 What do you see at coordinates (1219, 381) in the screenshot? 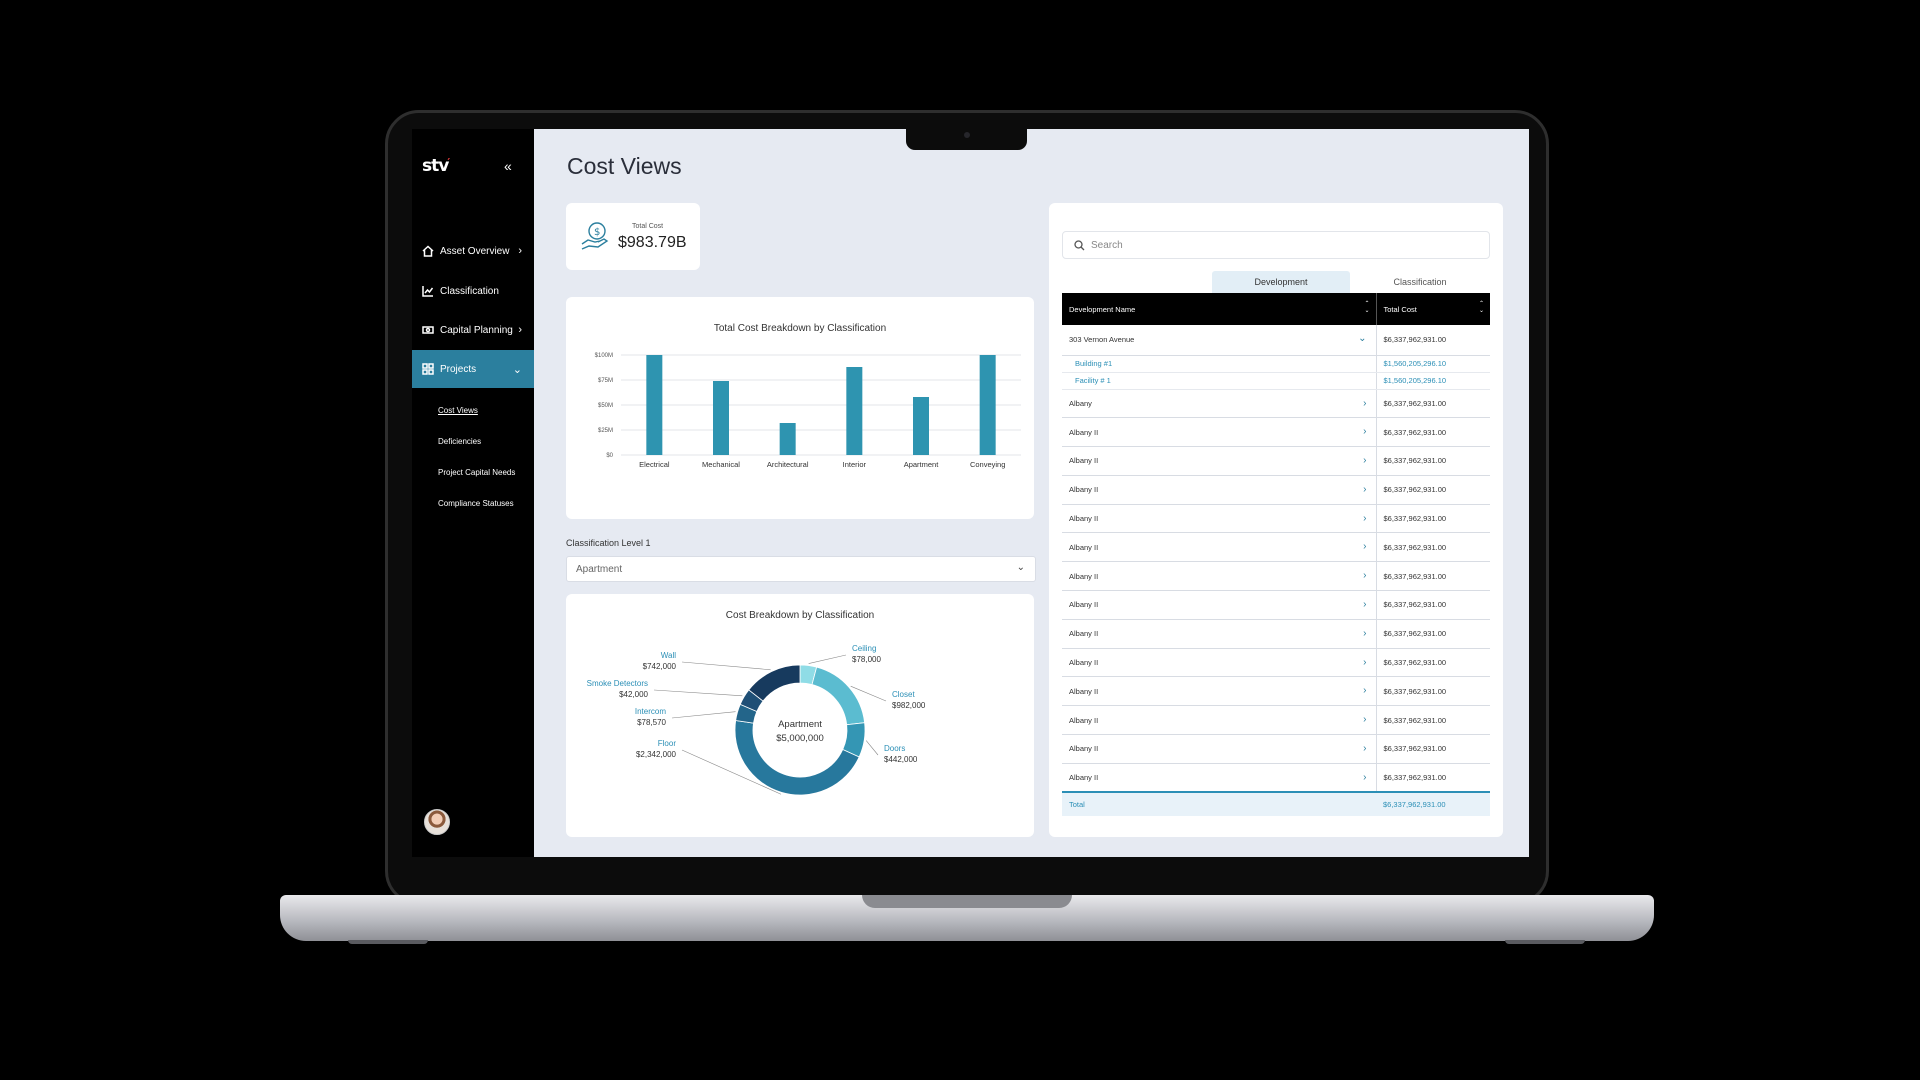
I see `cell-name: Facility # 1` at bounding box center [1219, 381].